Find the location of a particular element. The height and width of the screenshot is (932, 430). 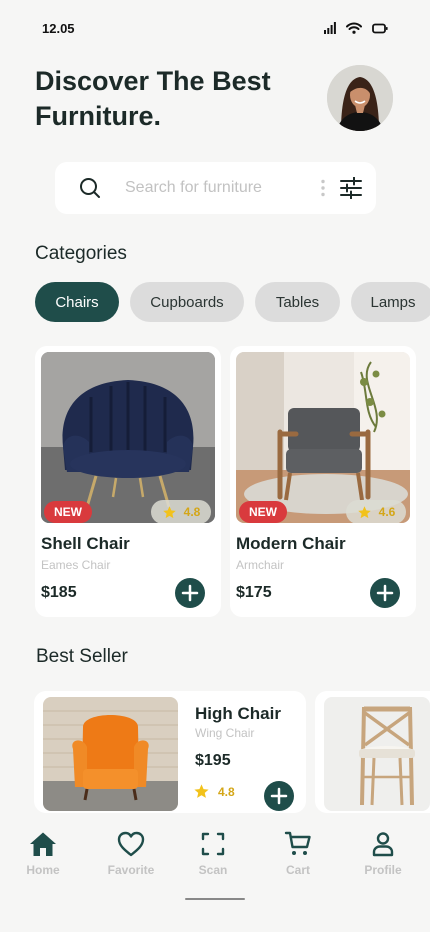

product-name: Modern Chair is located at coordinates (291, 543).